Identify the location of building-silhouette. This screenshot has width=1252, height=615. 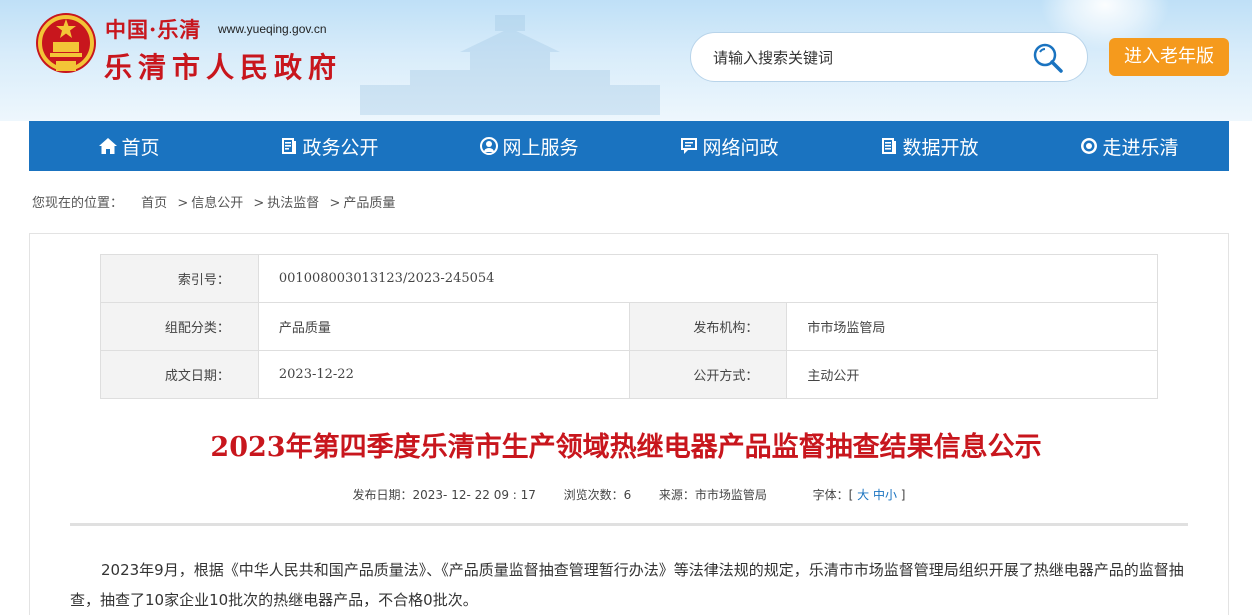
(510, 65).